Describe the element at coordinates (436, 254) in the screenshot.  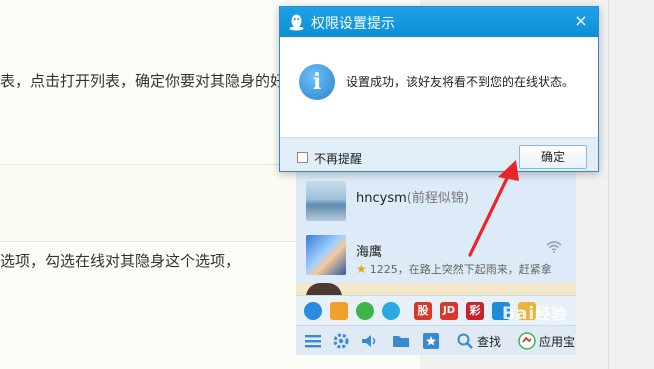
I see `contact-row: 海鹰 ★ 1225，在路上突然下起雨来，赶紧拿` at that location.